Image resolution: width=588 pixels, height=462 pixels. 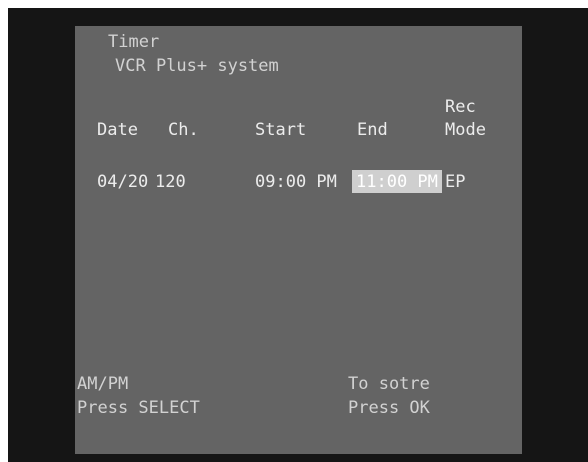 I want to click on timer-channel: 120, so click(x=170, y=182).